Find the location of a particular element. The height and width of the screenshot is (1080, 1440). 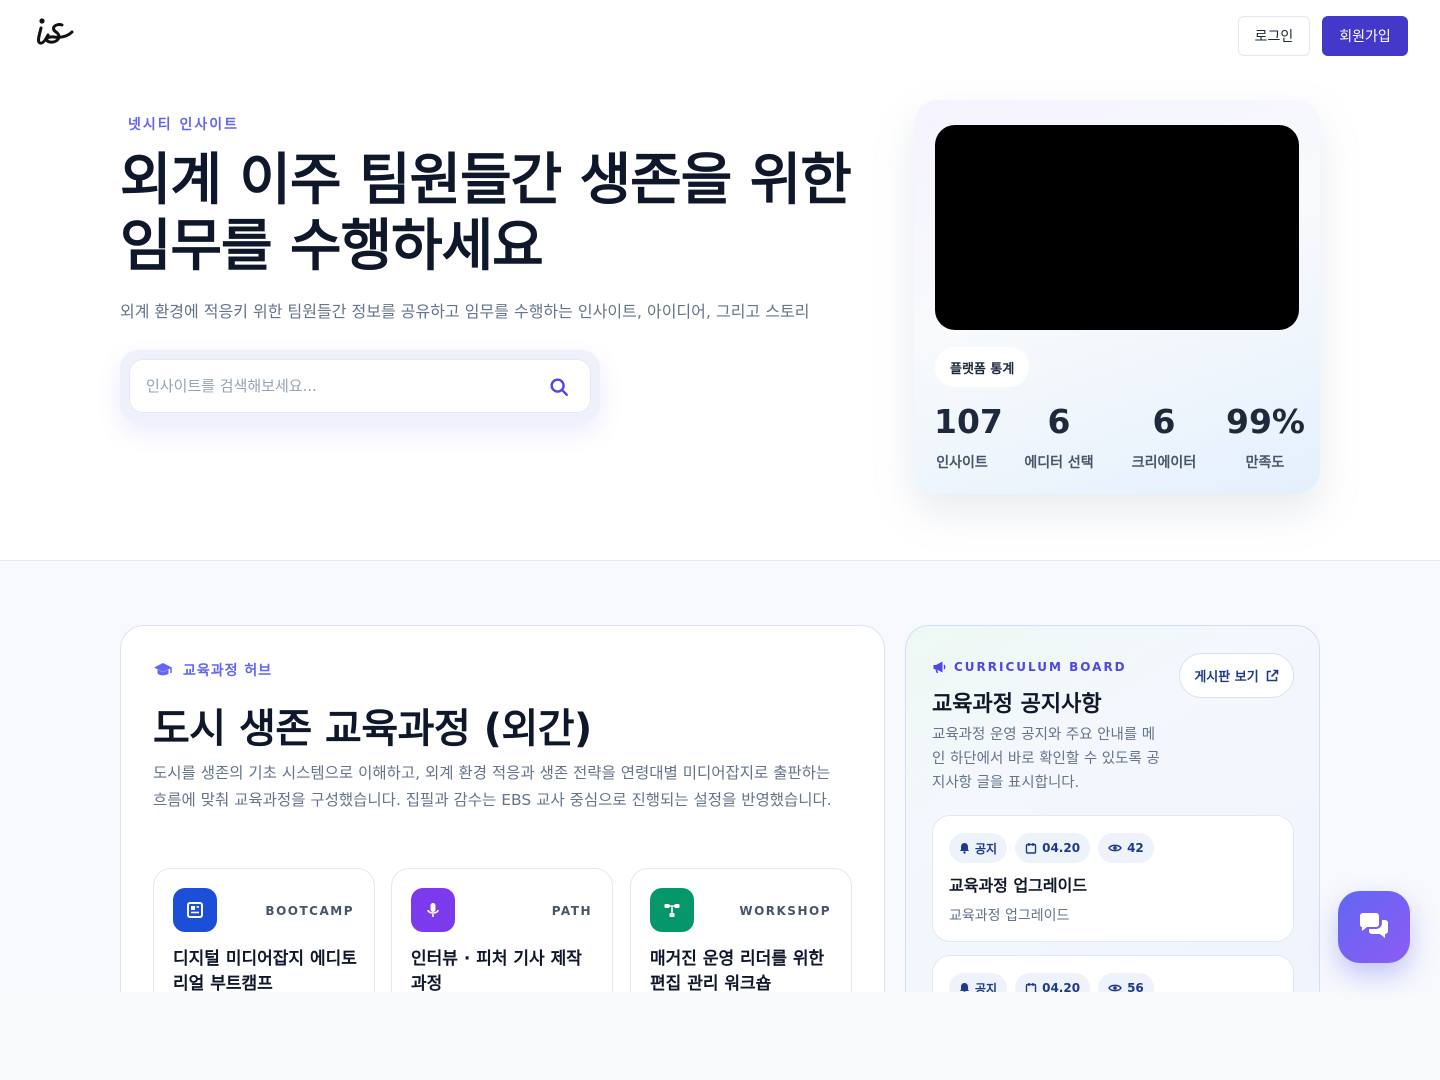

stat-label: 인사이트 is located at coordinates (962, 463).